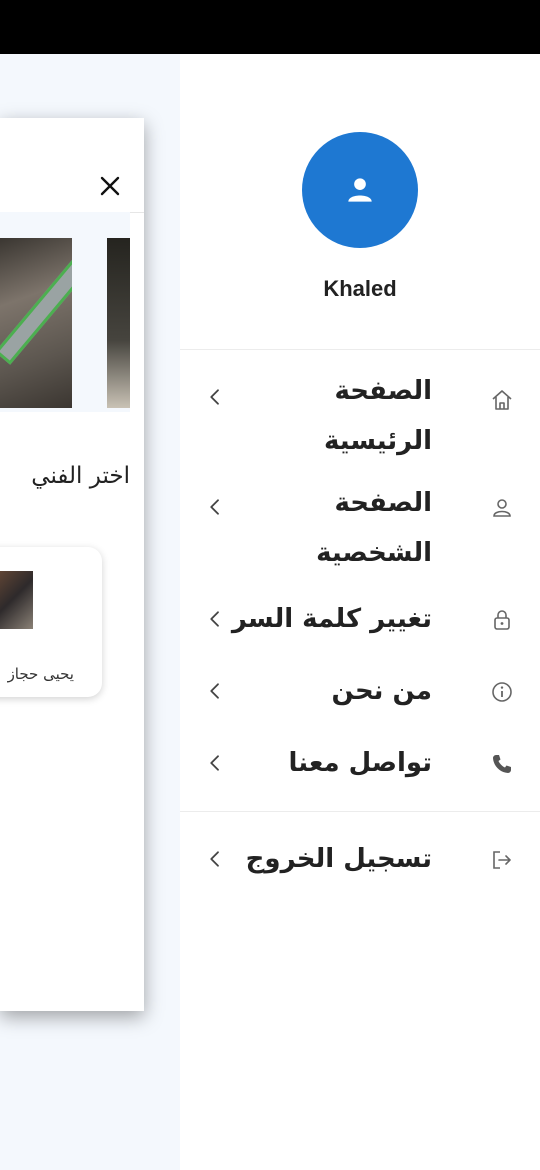 This screenshot has width=540, height=1170. What do you see at coordinates (331, 619) in the screenshot?
I see `menu-item-label: تغيير كلمة السر` at bounding box center [331, 619].